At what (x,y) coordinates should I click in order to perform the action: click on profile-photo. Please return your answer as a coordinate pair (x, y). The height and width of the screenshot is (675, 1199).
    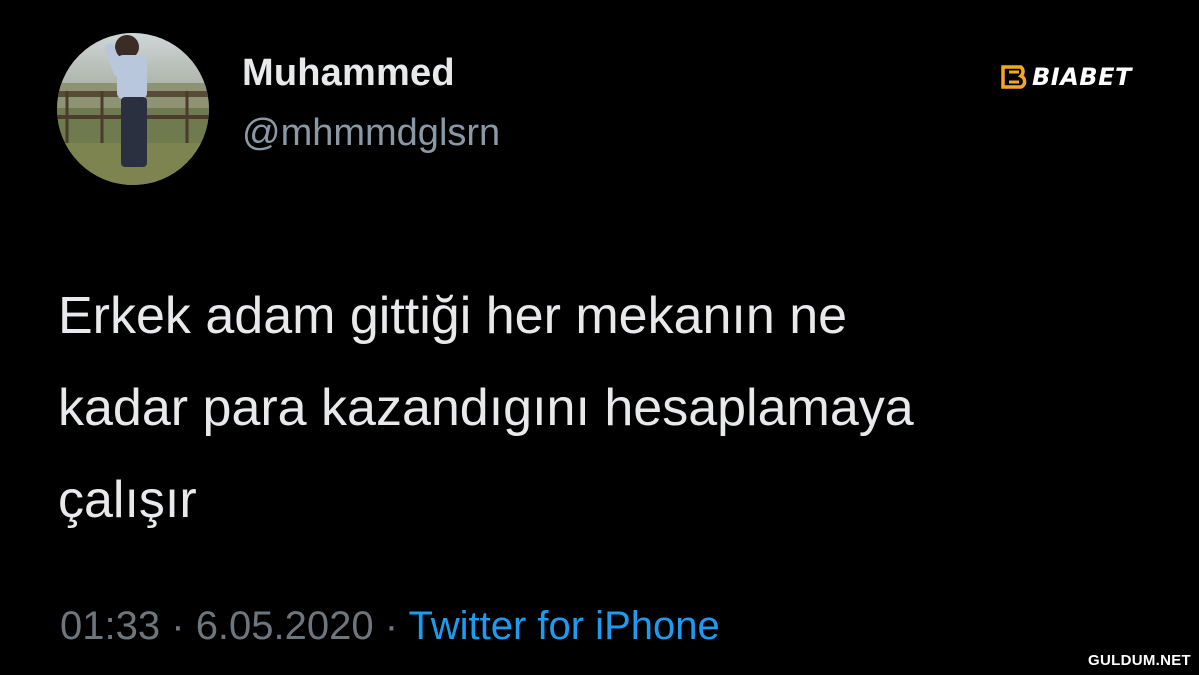
    Looking at the image, I should click on (133, 109).